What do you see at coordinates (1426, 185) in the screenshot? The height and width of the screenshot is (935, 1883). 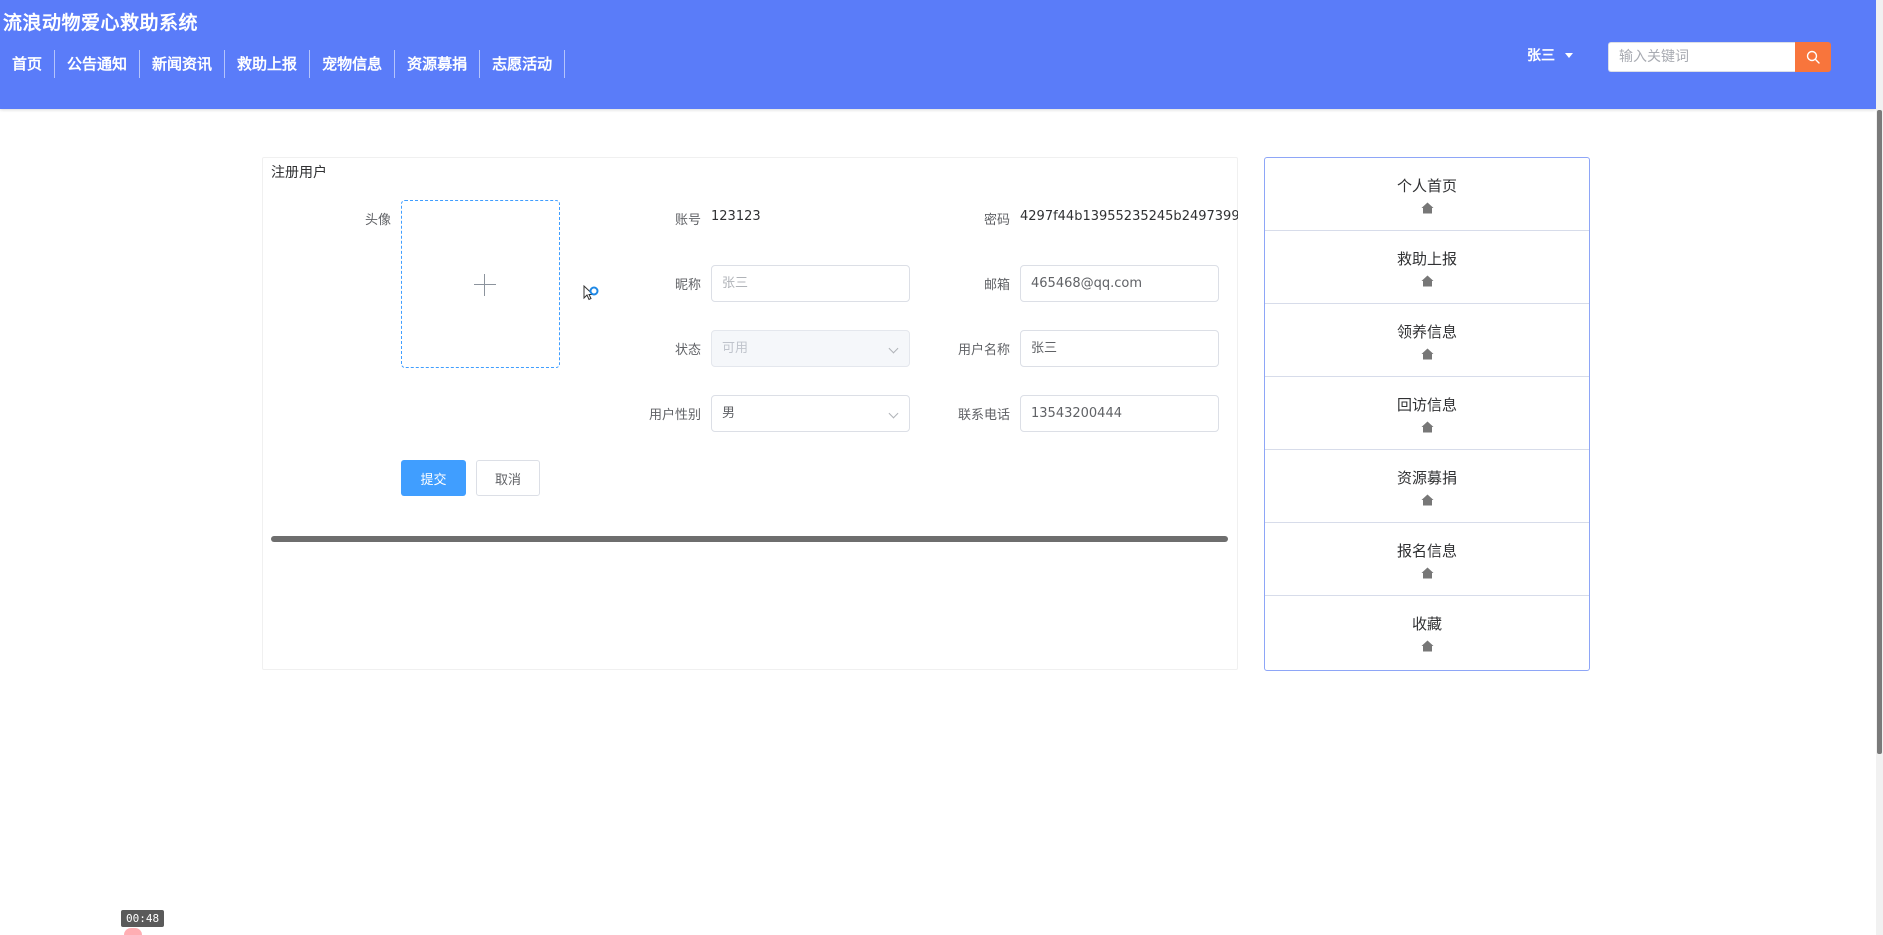 I see `sidebar-item-label: 个人首页` at bounding box center [1426, 185].